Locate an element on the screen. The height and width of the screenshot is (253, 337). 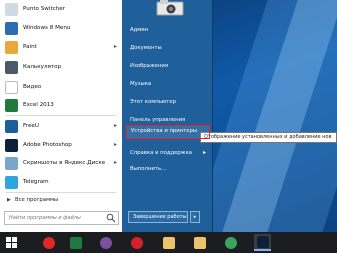
program-label: Скриншоты в Яндекс.Диске is located at coordinates (64, 163).